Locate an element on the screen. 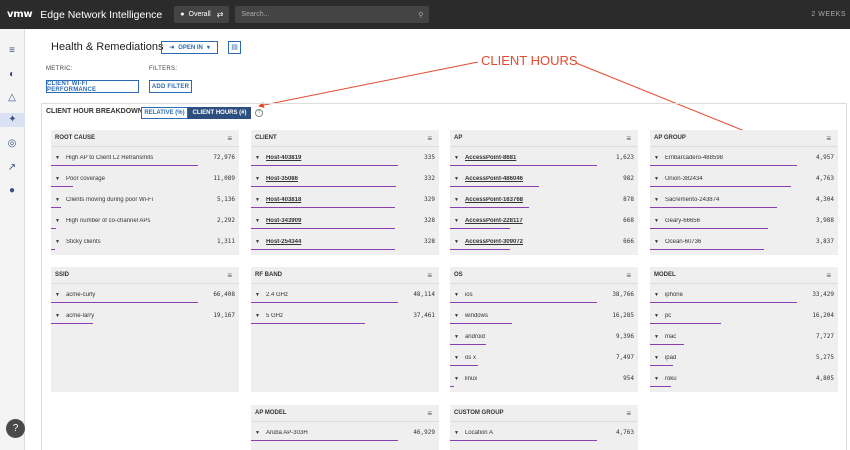 This screenshot has height=450, width=850. list-item: ▼ Geary-66656 3,988 is located at coordinates (744, 220).